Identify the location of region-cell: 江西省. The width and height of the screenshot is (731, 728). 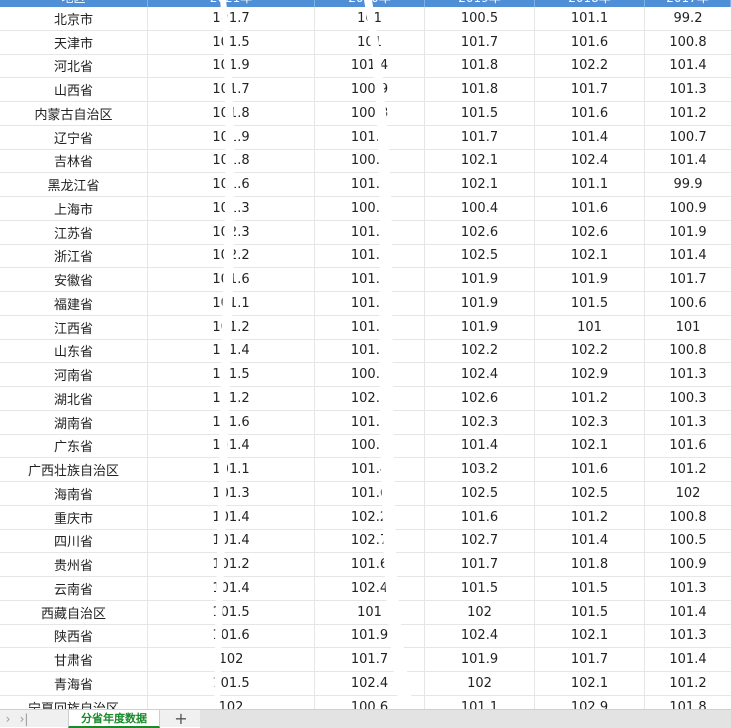
(74, 327).